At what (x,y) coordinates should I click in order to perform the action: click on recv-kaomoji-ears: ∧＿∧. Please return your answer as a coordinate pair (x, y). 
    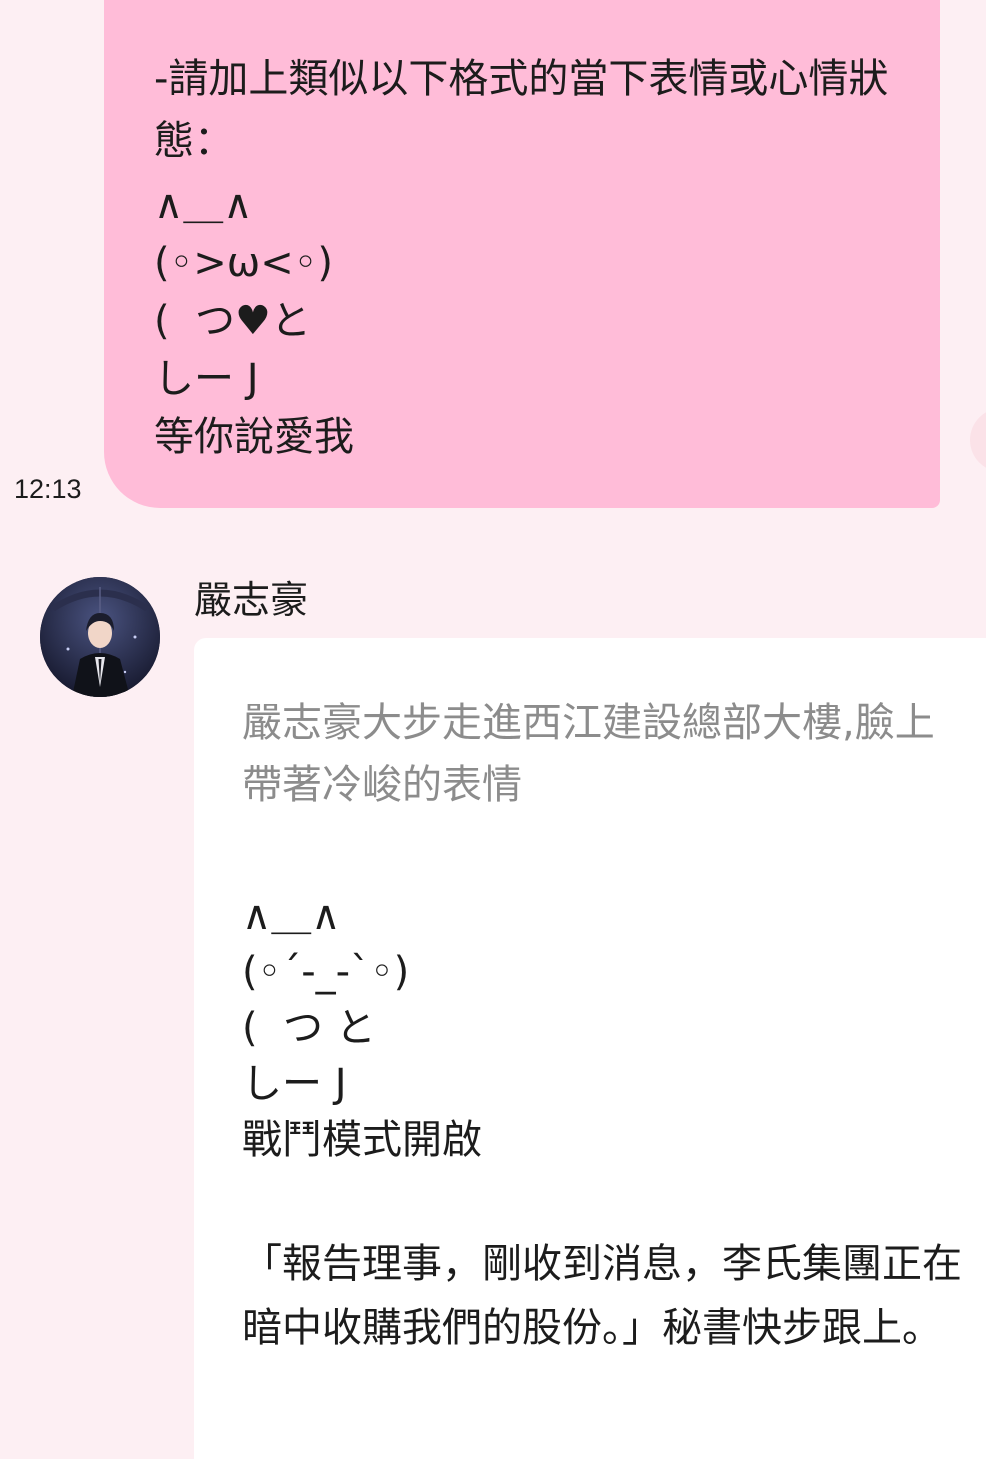
    Looking at the image, I should click on (291, 916).